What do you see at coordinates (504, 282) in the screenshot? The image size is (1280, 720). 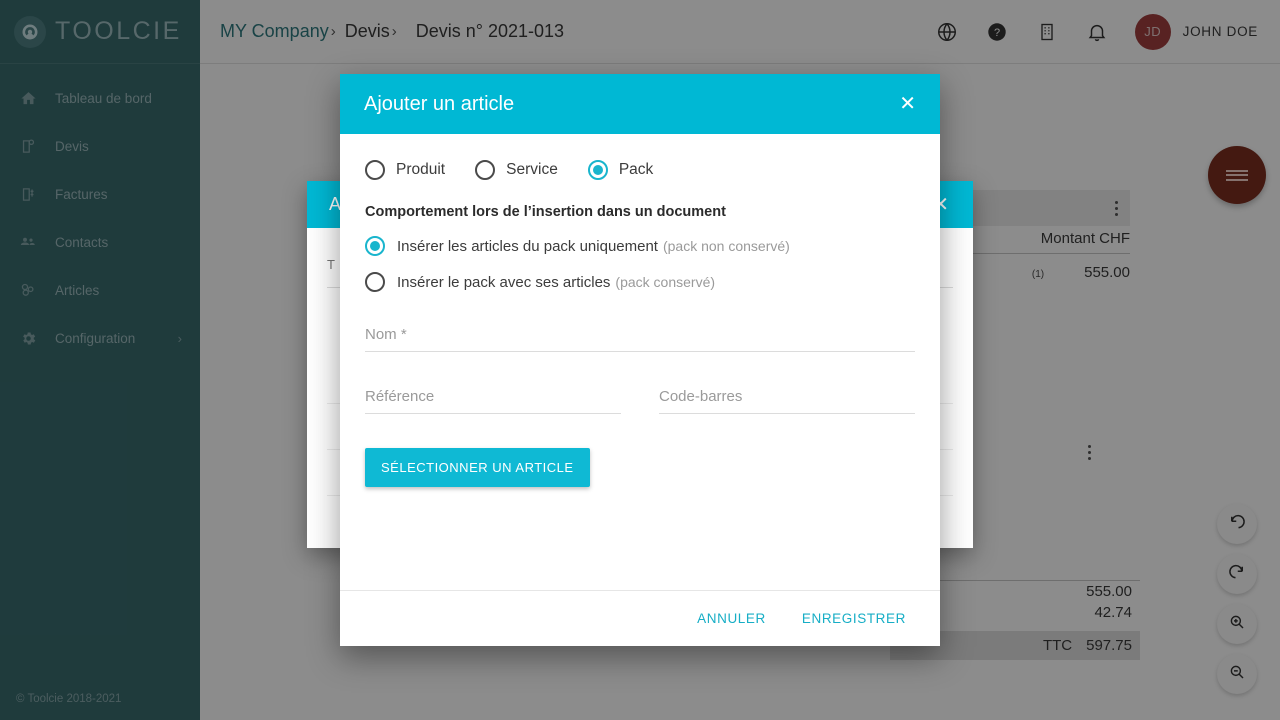 I see `behavior-option-label: Insérer le pack avec ses articles` at bounding box center [504, 282].